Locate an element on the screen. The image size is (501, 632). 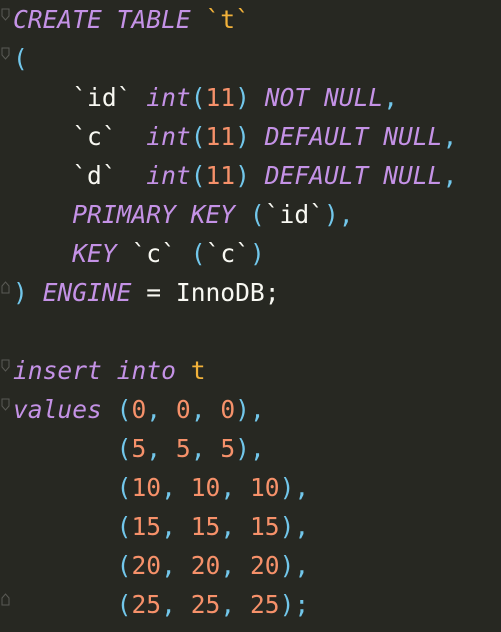
code-line: (10, 10, 10), is located at coordinates (257, 487).